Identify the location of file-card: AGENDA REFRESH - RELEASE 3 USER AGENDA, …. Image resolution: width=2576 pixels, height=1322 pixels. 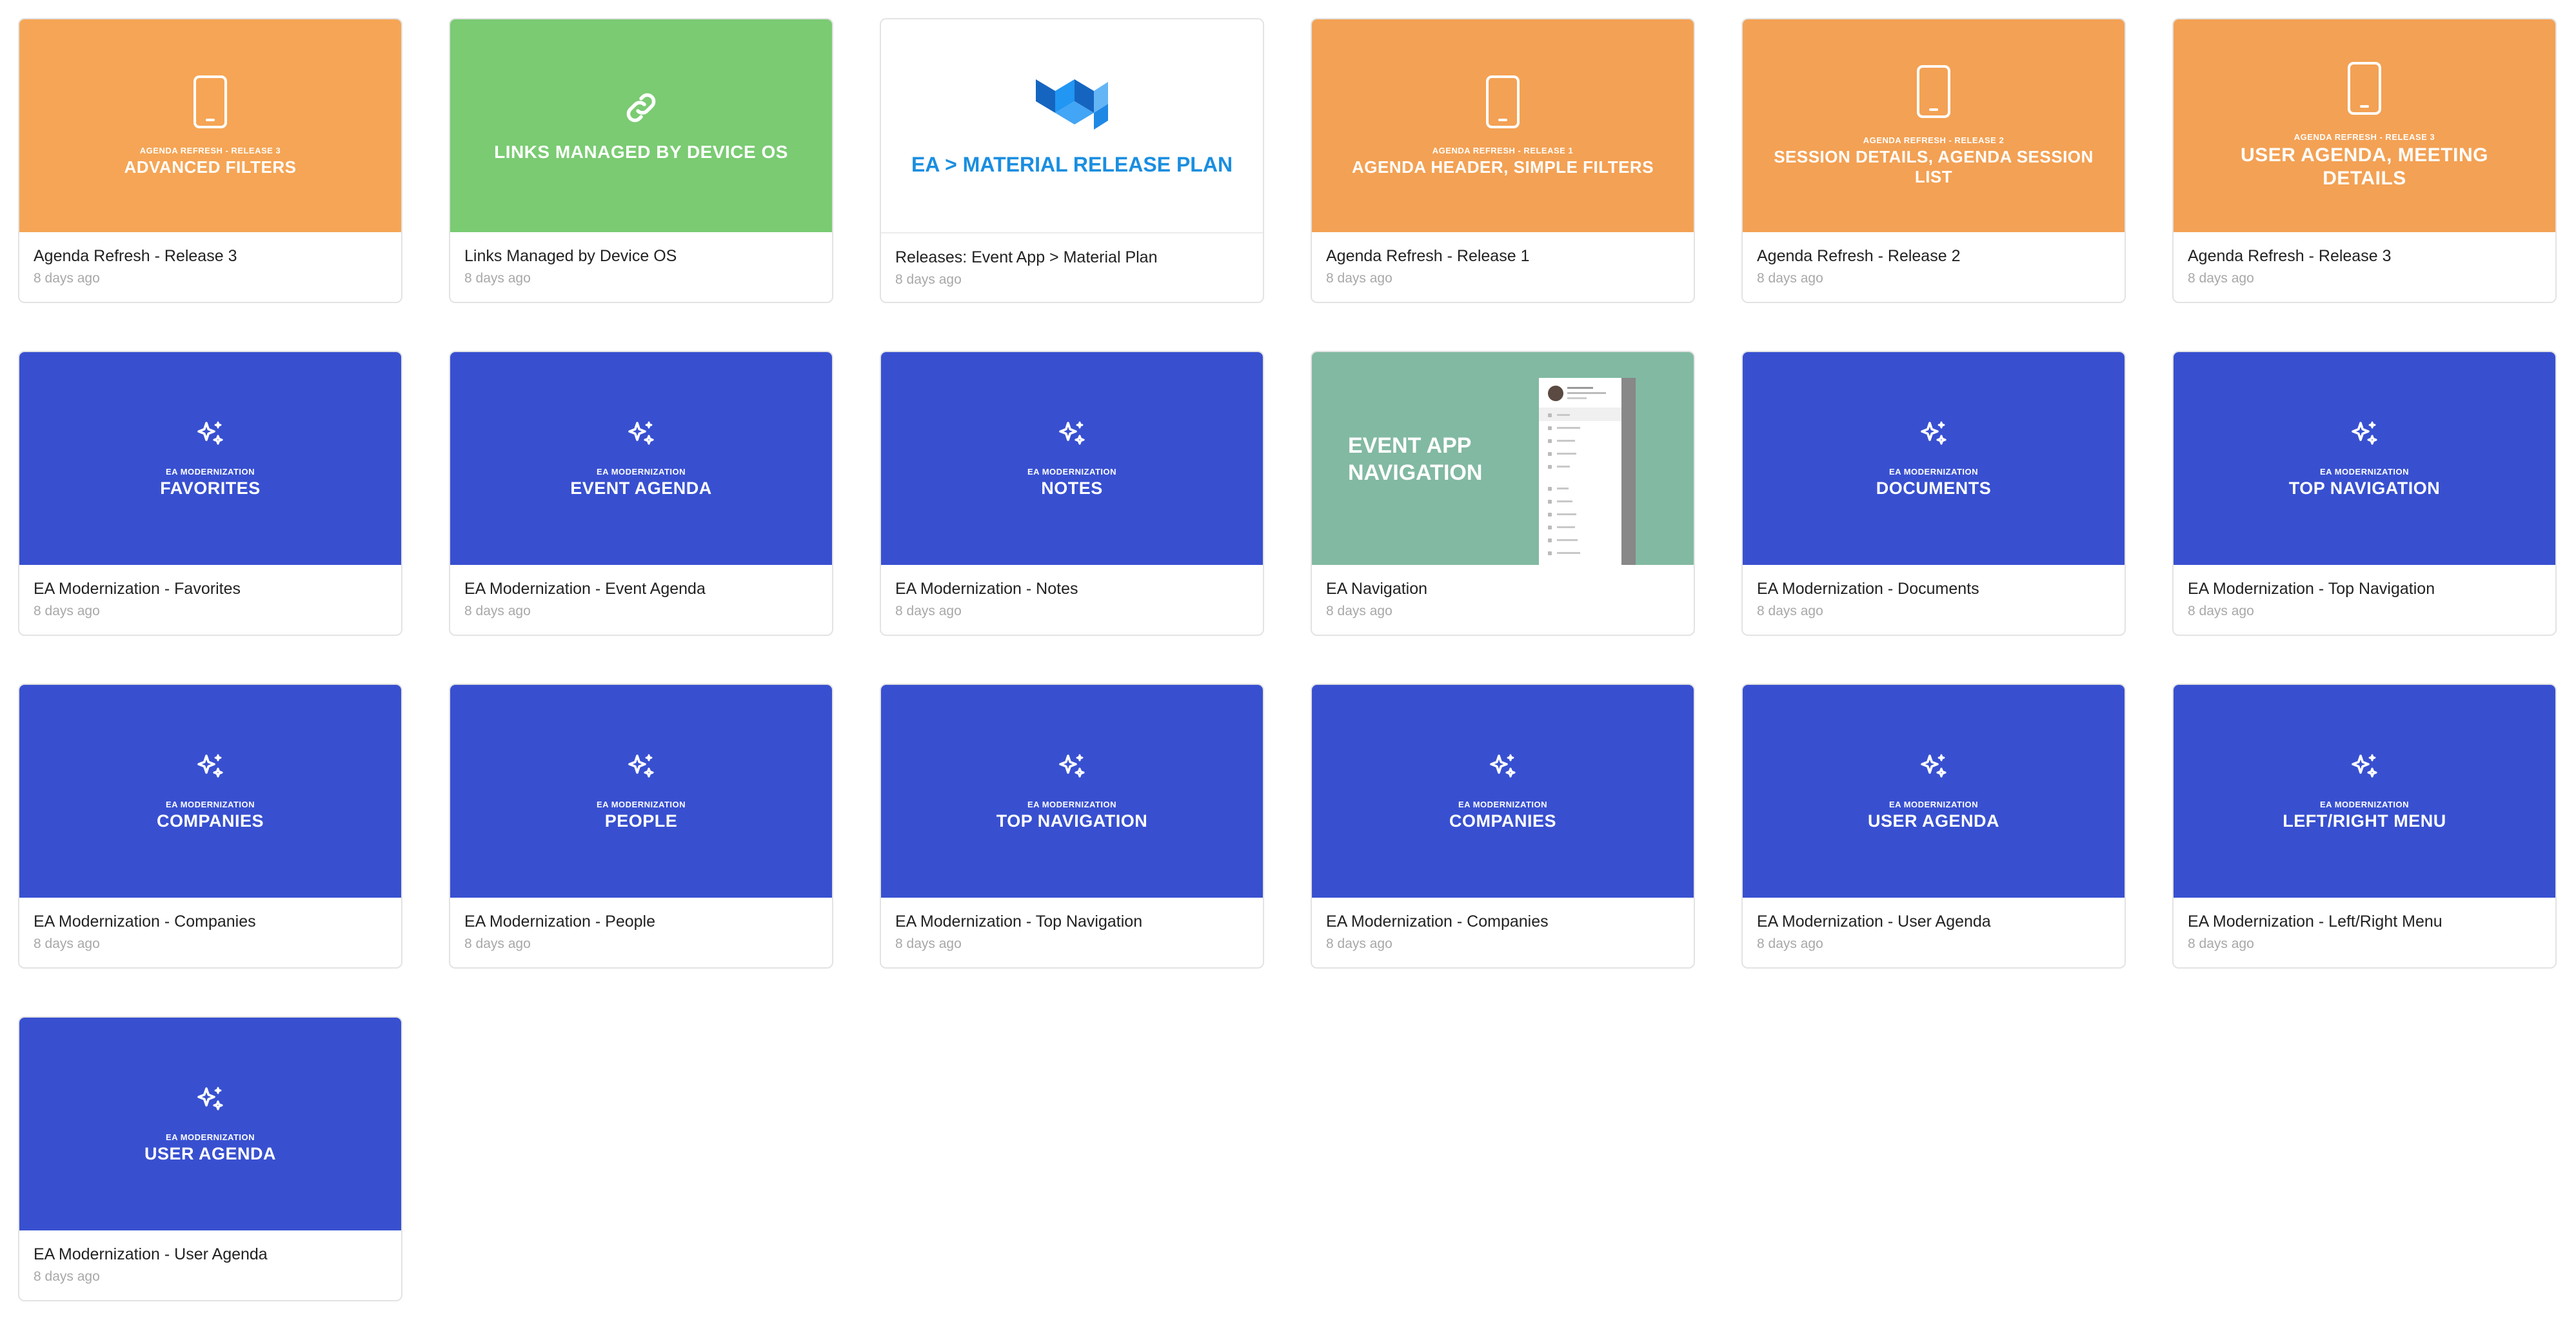
(2364, 160).